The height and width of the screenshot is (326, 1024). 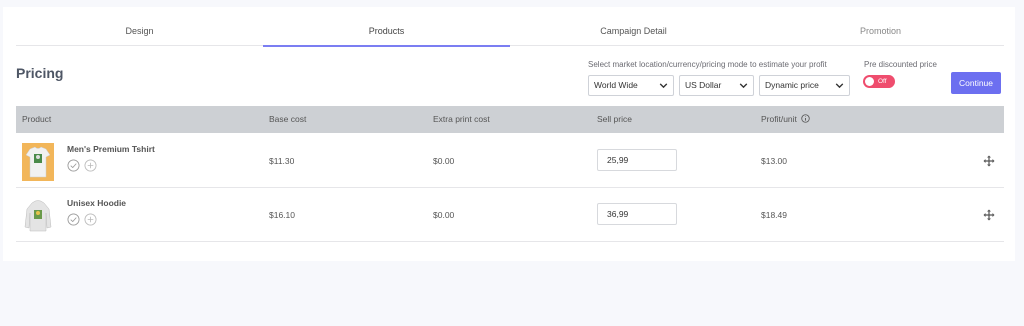 I want to click on tshirt-thumbnail, so click(x=38, y=162).